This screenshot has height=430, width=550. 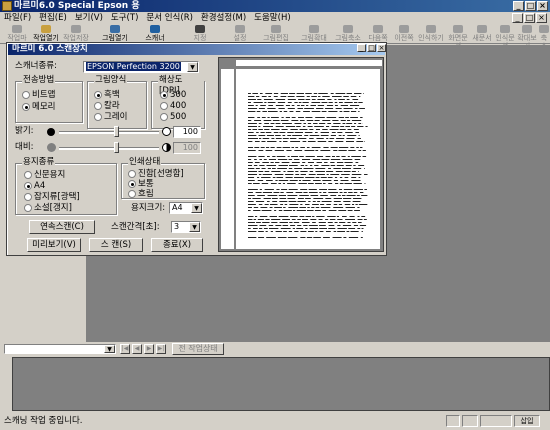 What do you see at coordinates (38, 95) in the screenshot?
I see `transfer-bitmap-radio: 비트맵` at bounding box center [38, 95].